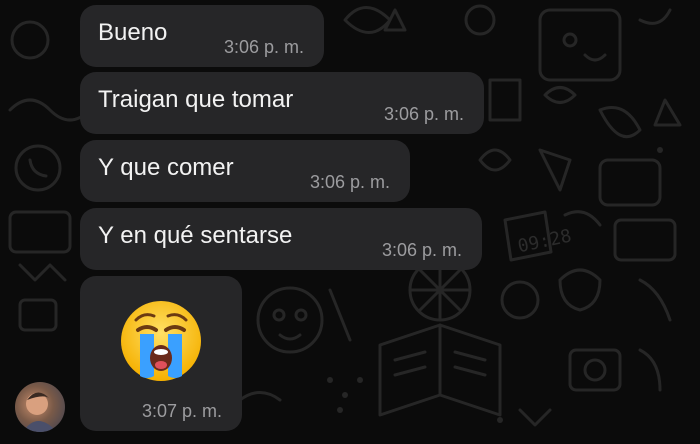  I want to click on hand-doodle, so click(620, 122).